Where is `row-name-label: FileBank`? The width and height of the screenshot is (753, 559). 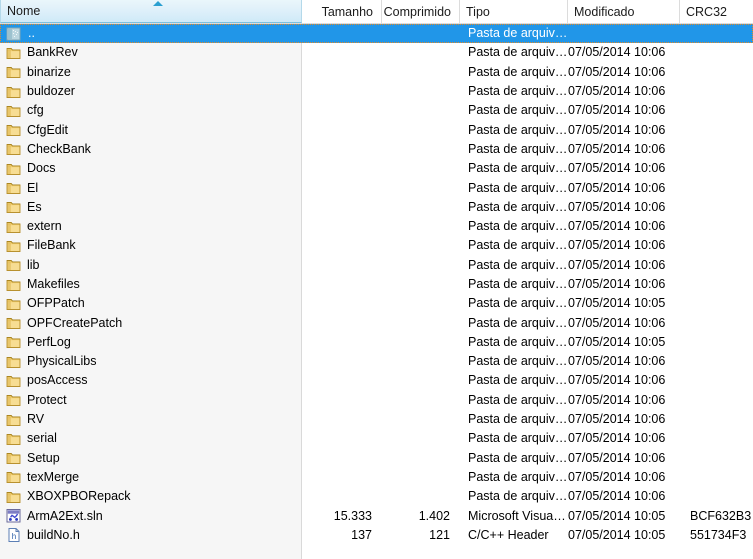 row-name-label: FileBank is located at coordinates (51, 245).